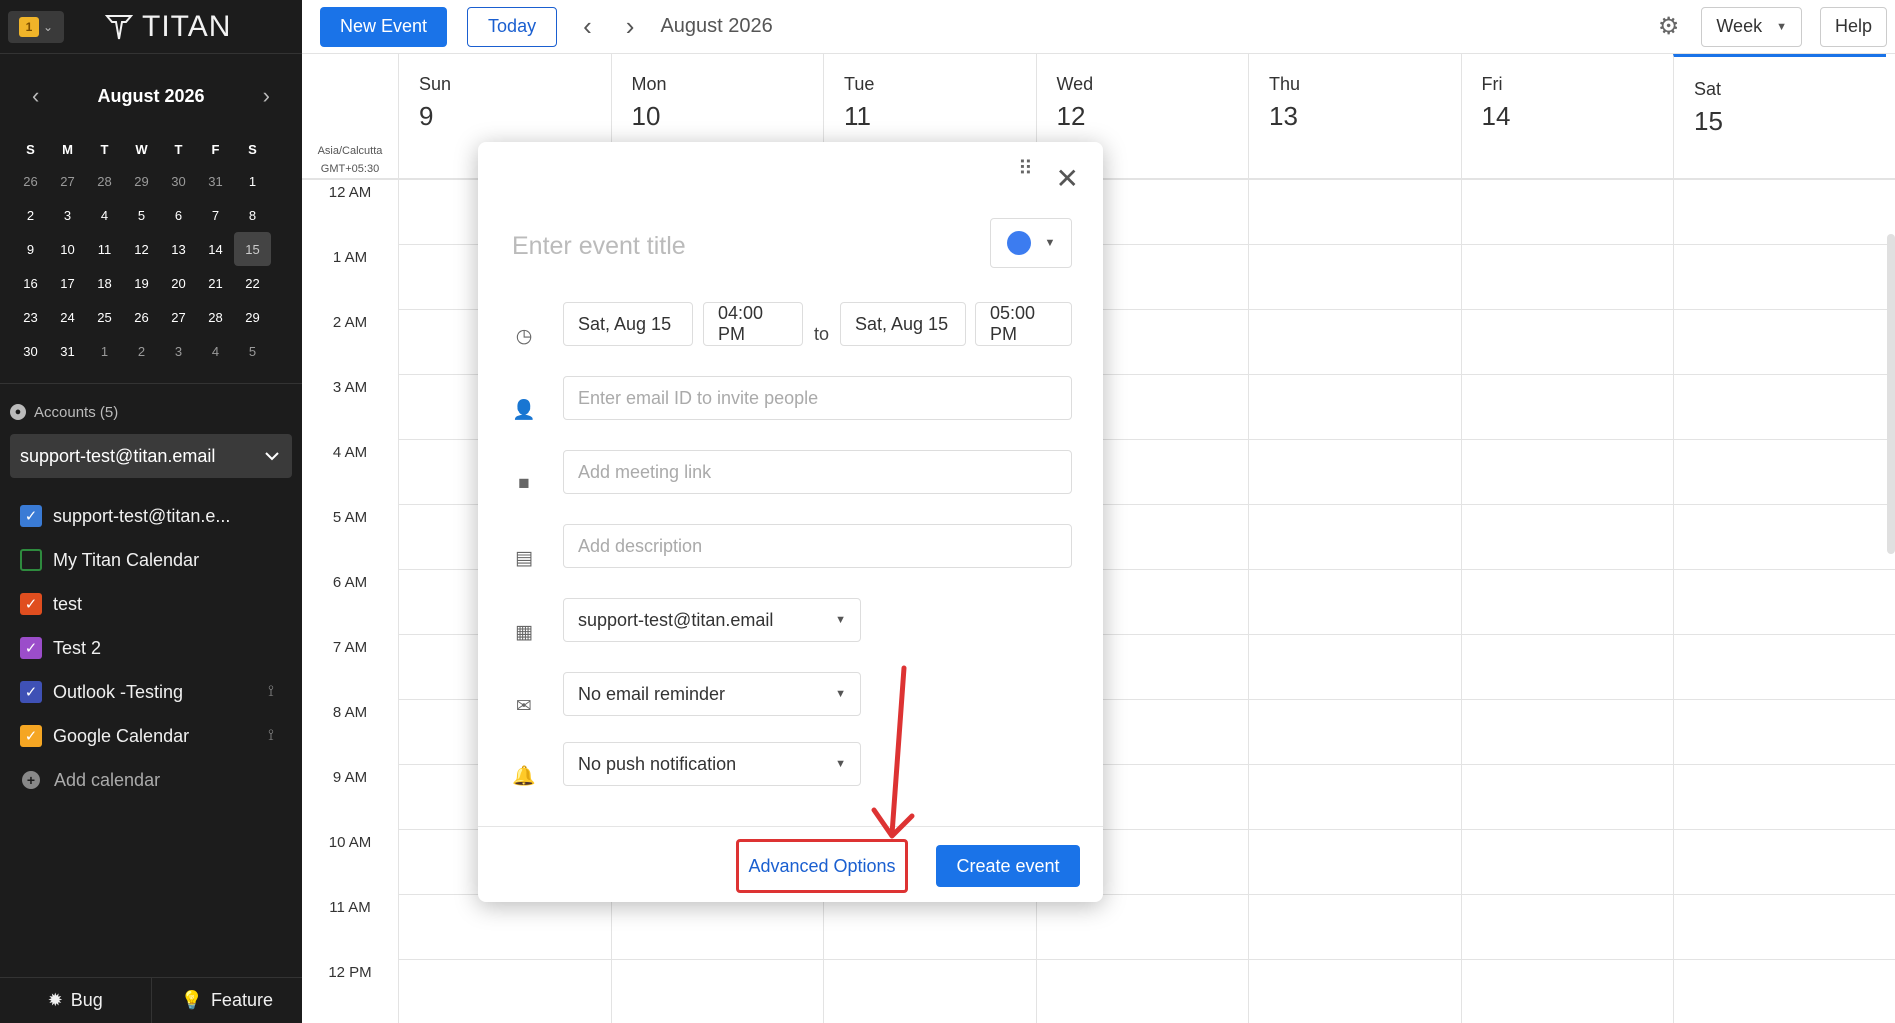 The image size is (1895, 1023). I want to click on mini-calendar-day: 24, so click(67, 317).